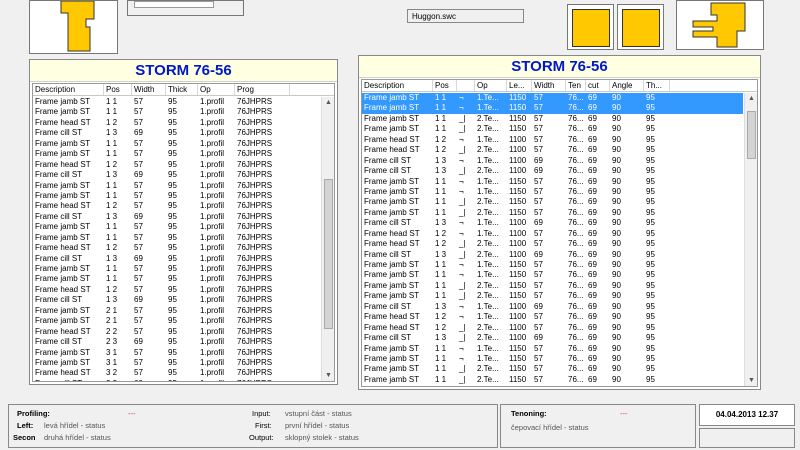 The image size is (800, 450). Describe the element at coordinates (73, 27) in the screenshot. I see `profile-preview-left` at that location.